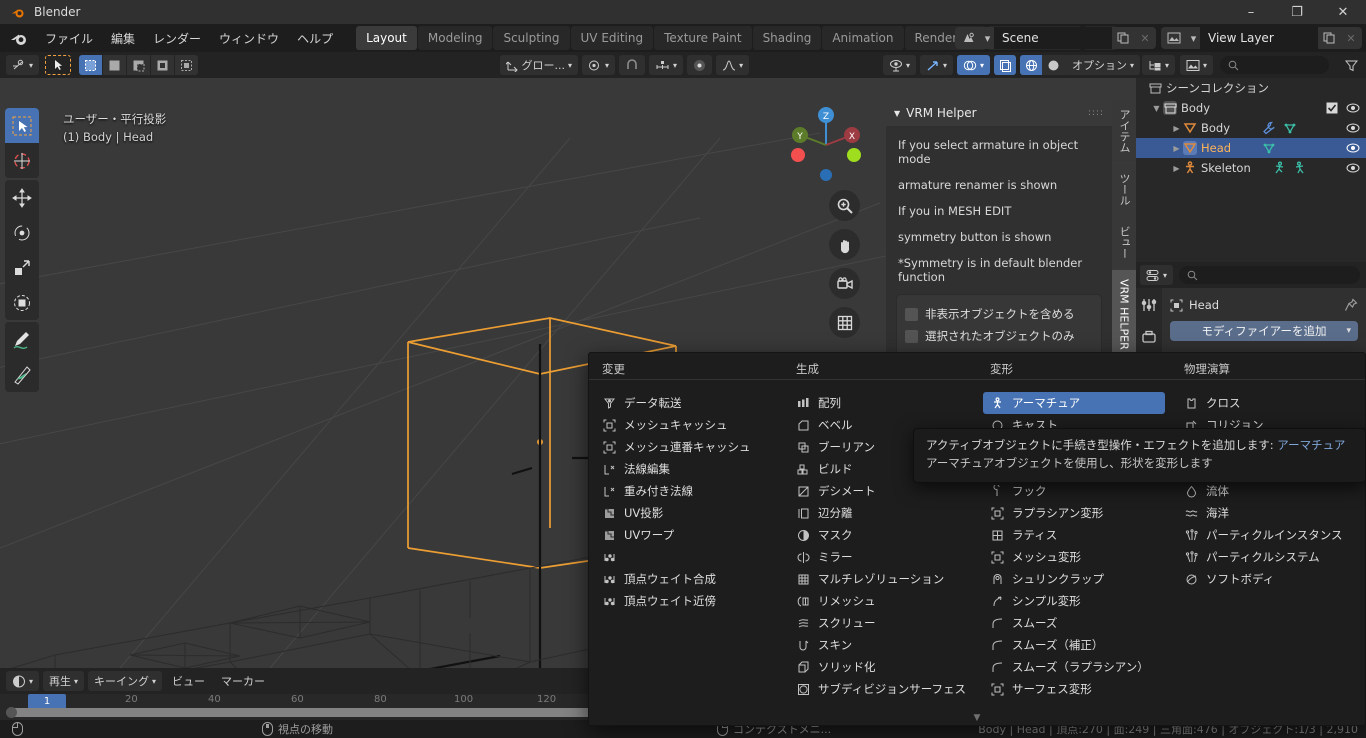 This screenshot has height=738, width=1366. I want to click on workspace-tab-uv-editing: UV Editing, so click(612, 38).